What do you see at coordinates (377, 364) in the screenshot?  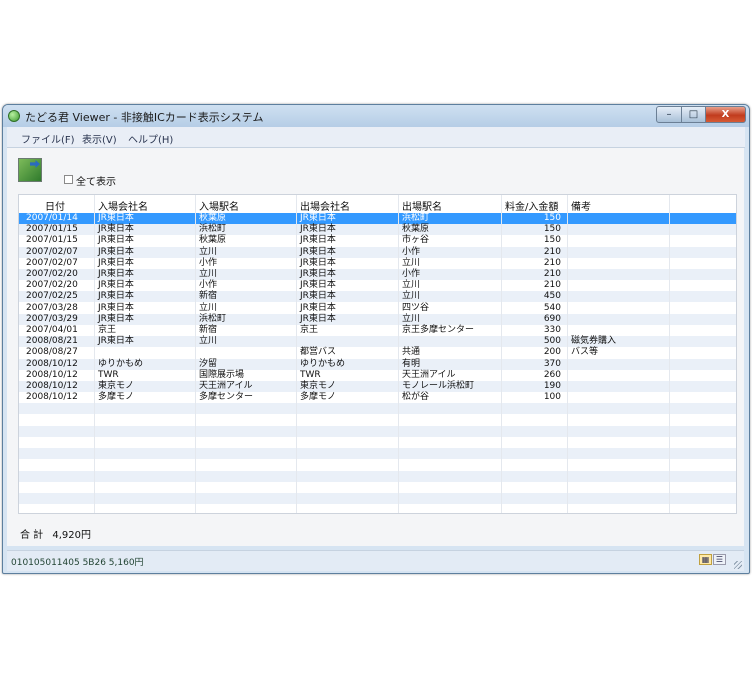 I see `table-row: 2008/10/12 ゆりかもめ 汐留 ゆりかもめ 有明 370` at bounding box center [377, 364].